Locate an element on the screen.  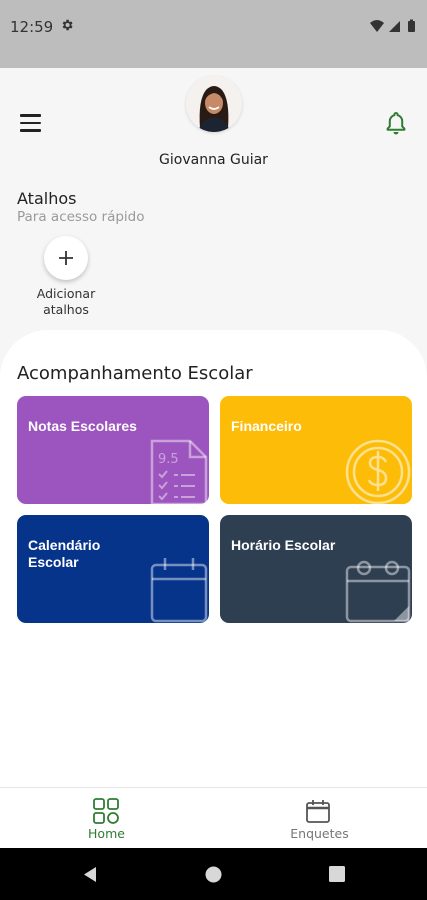
menu-button is located at coordinates (31, 123).